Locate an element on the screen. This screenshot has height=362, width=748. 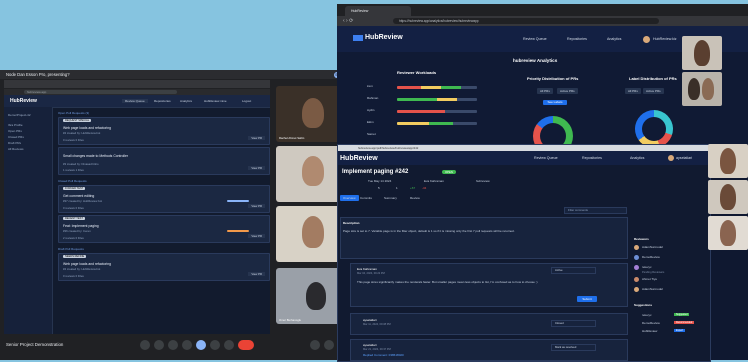
reviewer-name: DemoReview is located at coordinates (651, 257).